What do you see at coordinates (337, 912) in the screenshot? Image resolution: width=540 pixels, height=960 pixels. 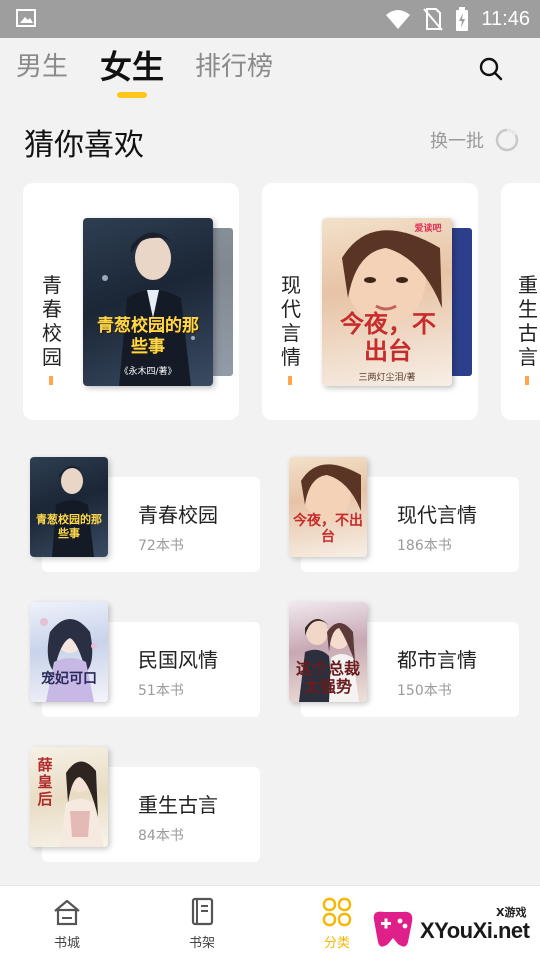 I see `category-icon` at bounding box center [337, 912].